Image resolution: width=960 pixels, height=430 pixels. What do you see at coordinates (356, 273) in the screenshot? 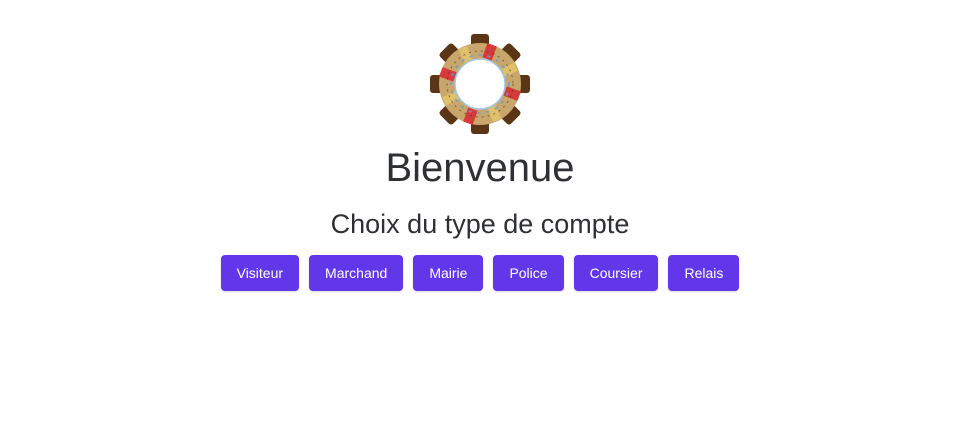
I see `account-type-marchand-button: Marchand` at bounding box center [356, 273].